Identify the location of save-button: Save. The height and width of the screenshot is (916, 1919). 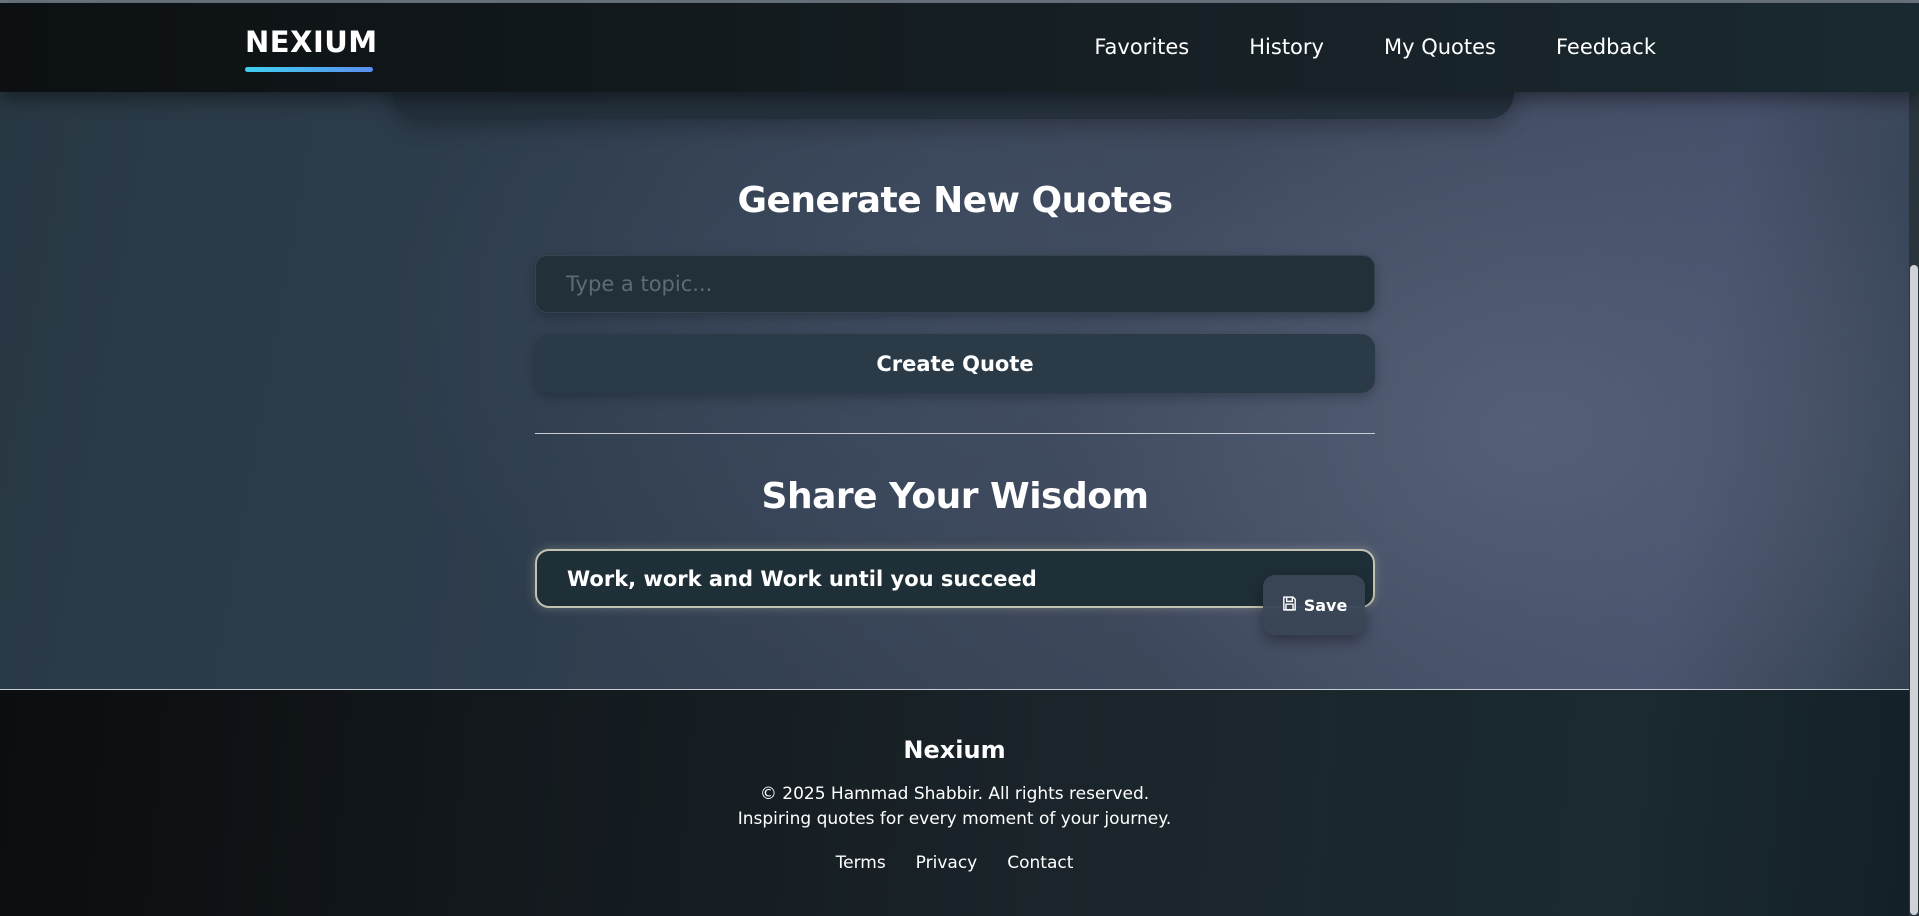
(1314, 605).